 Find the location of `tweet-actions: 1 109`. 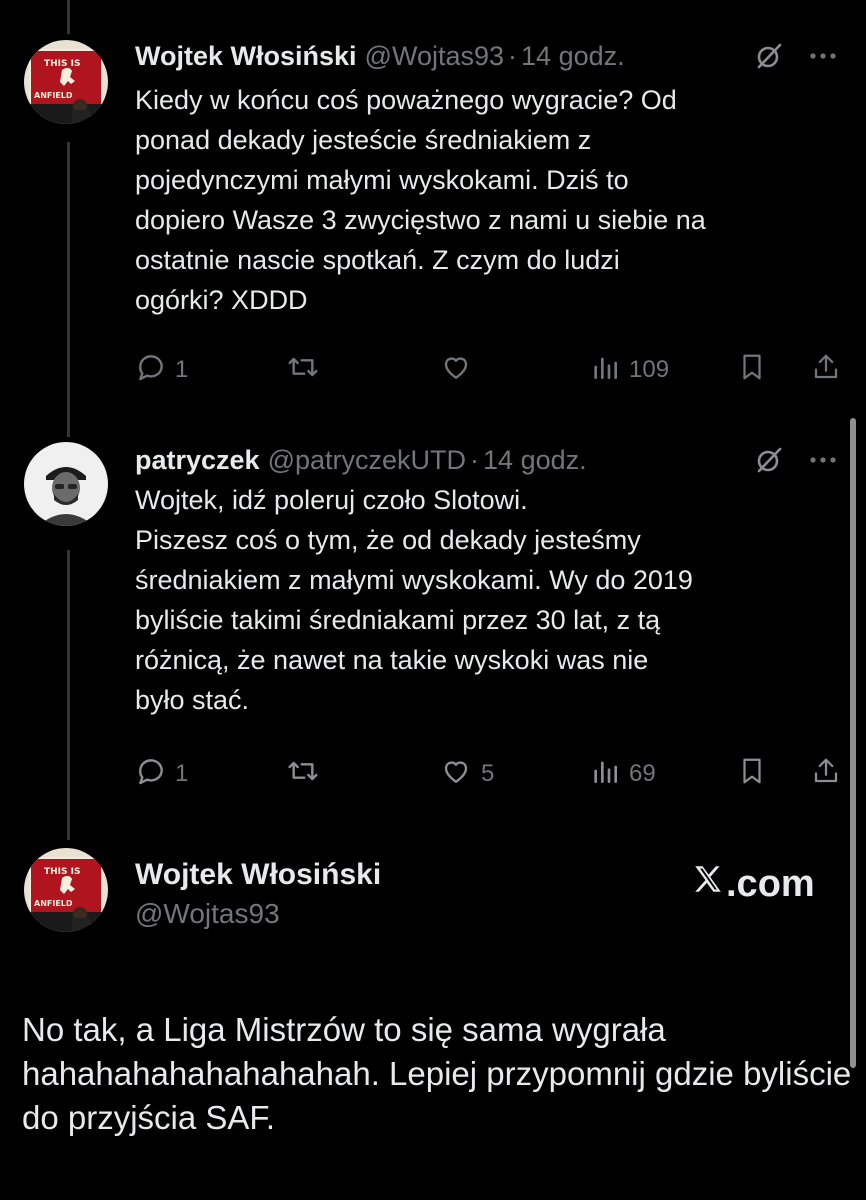

tweet-actions: 1 109 is located at coordinates (488, 370).